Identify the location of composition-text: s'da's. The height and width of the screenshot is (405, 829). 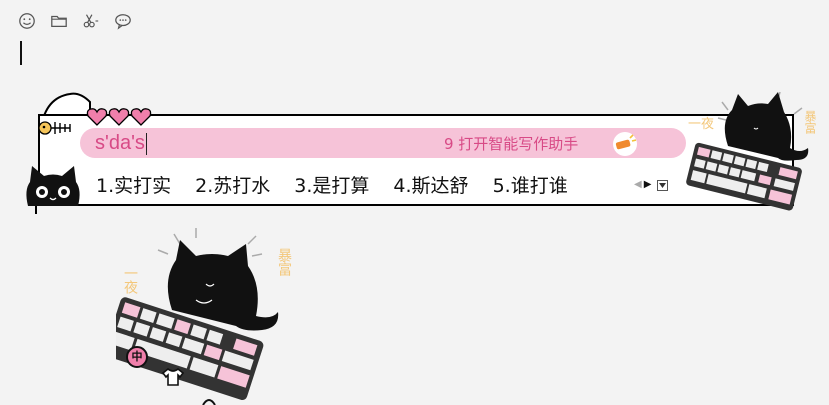
(121, 143).